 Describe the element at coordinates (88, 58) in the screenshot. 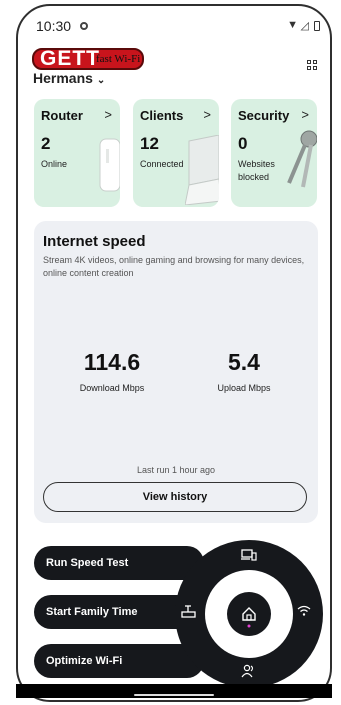

I see `gett-logo: GETT fast Wi-Fi` at that location.